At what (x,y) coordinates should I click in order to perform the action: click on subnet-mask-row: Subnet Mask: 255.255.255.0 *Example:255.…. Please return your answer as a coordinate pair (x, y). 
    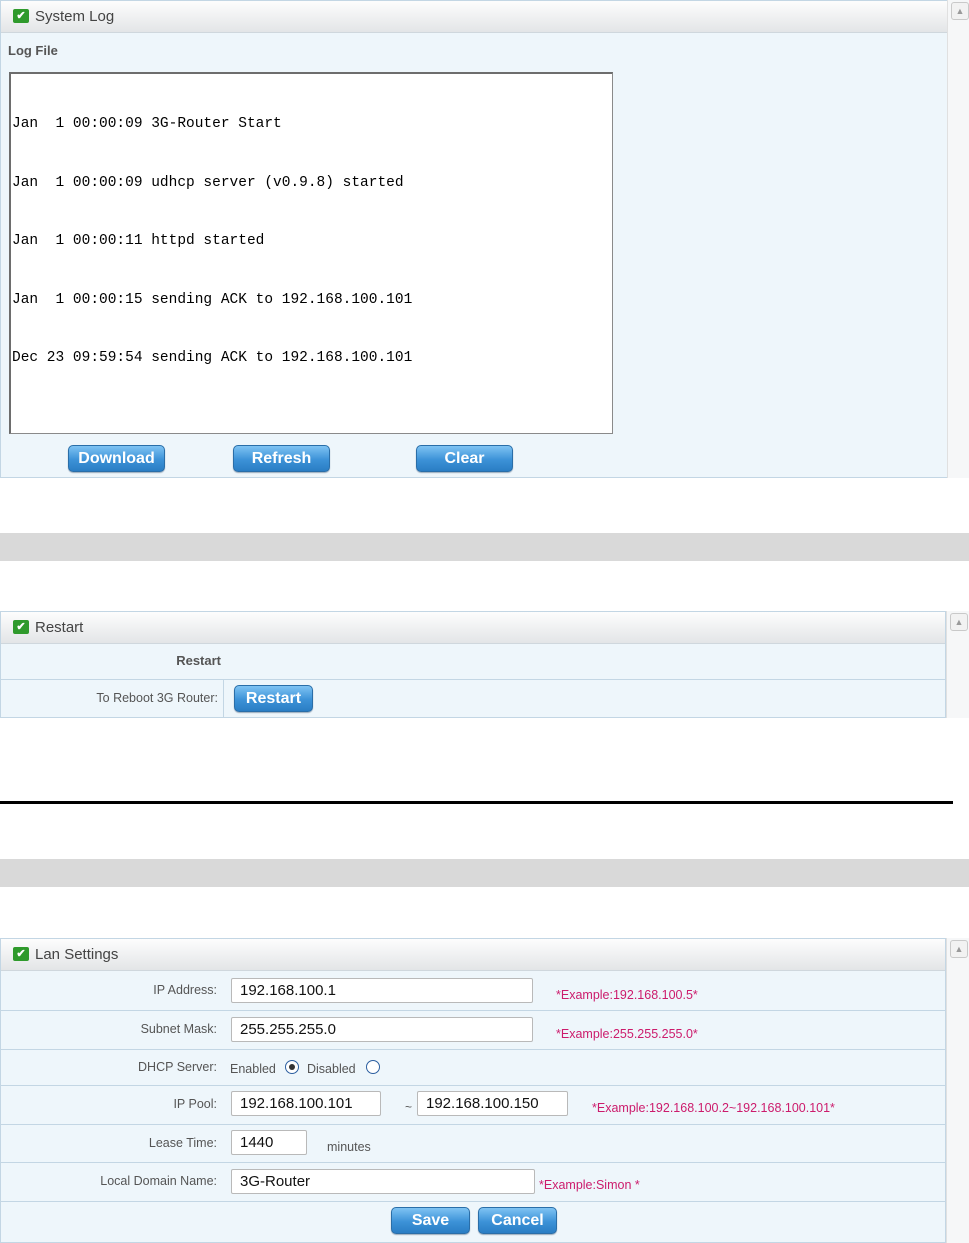
    Looking at the image, I should click on (473, 1030).